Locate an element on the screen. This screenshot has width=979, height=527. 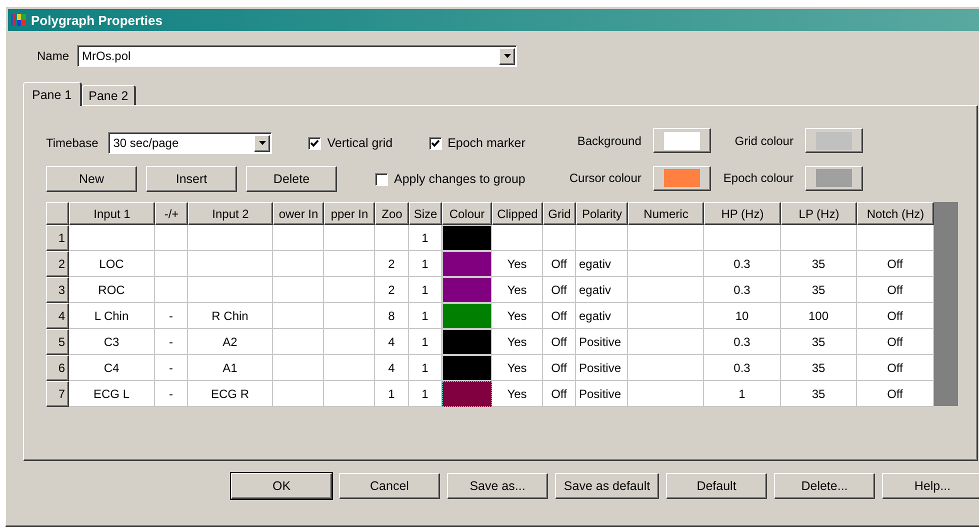
column-header: pper In is located at coordinates (349, 213).